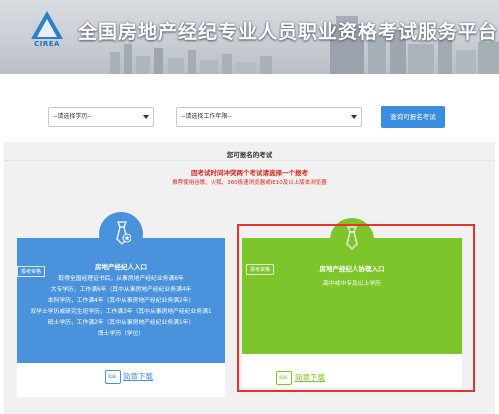 This screenshot has height=414, width=499. Describe the element at coordinates (72, 116) in the screenshot. I see `education-select-value: --请选择学历--` at that location.